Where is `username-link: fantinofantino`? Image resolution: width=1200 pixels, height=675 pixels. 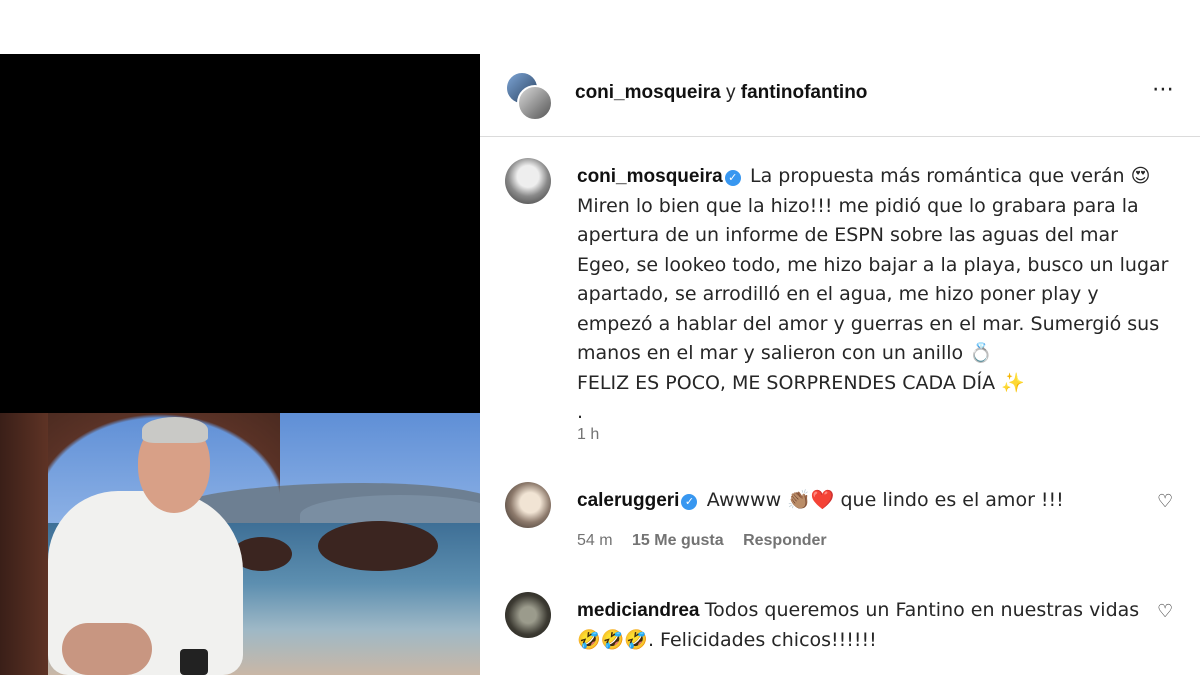
username-link: fantinofantino is located at coordinates (804, 92).